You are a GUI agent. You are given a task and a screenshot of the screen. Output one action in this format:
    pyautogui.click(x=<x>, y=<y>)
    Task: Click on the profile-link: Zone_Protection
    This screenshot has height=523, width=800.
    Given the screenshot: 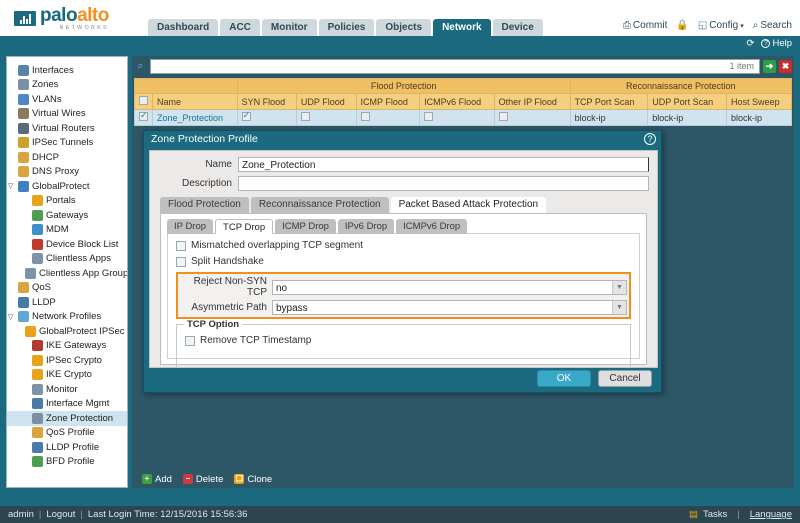 What is the action you would take?
    pyautogui.click(x=190, y=118)
    